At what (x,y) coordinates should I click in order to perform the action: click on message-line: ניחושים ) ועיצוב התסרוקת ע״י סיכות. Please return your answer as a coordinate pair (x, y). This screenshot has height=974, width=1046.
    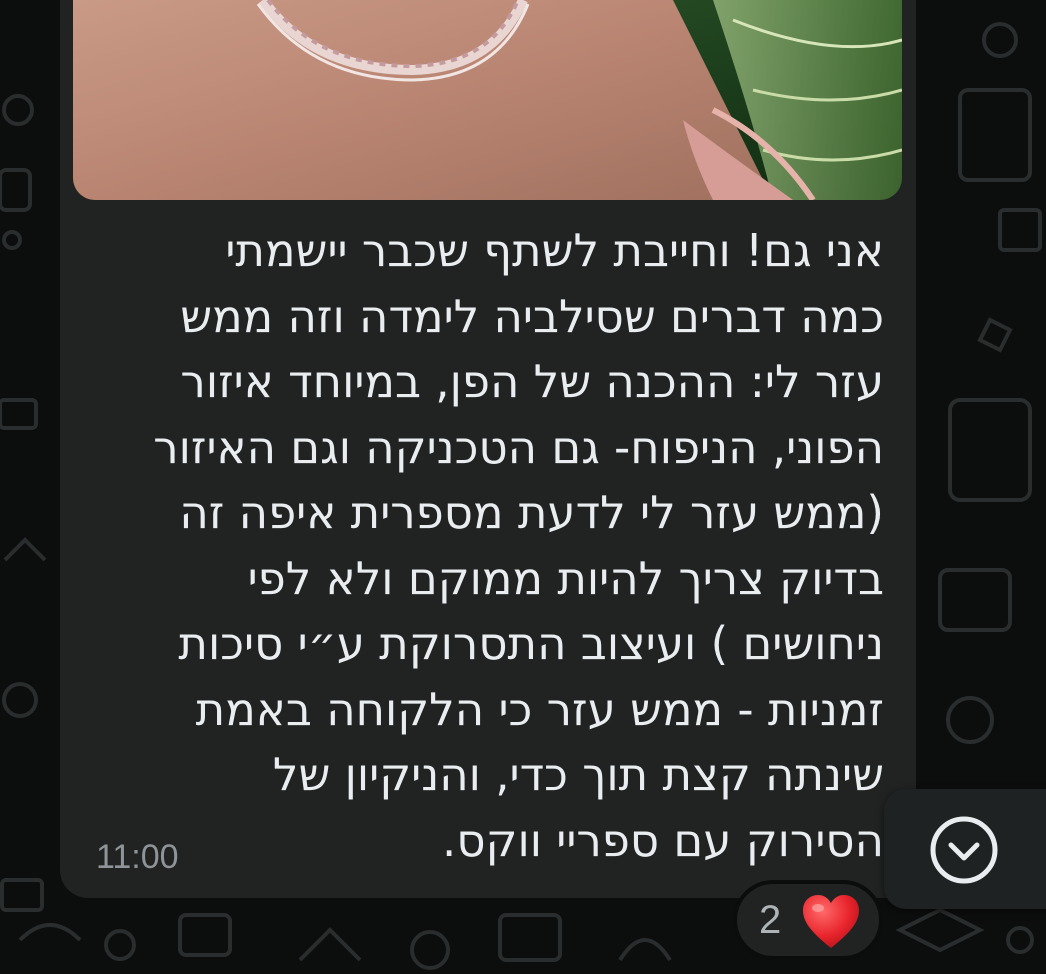
    Looking at the image, I should click on (531, 643).